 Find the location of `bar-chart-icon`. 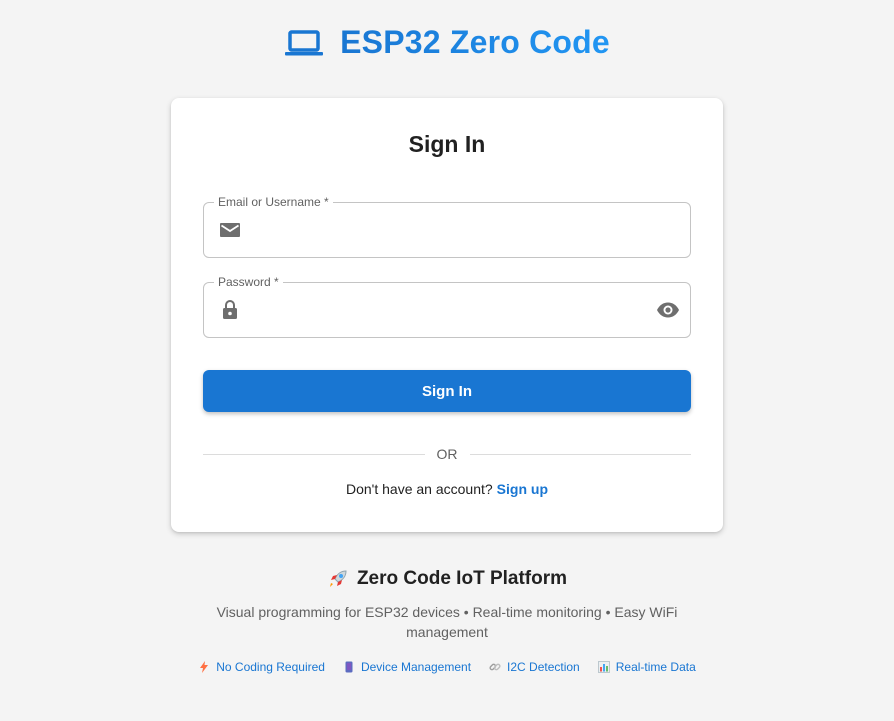

bar-chart-icon is located at coordinates (603, 667).